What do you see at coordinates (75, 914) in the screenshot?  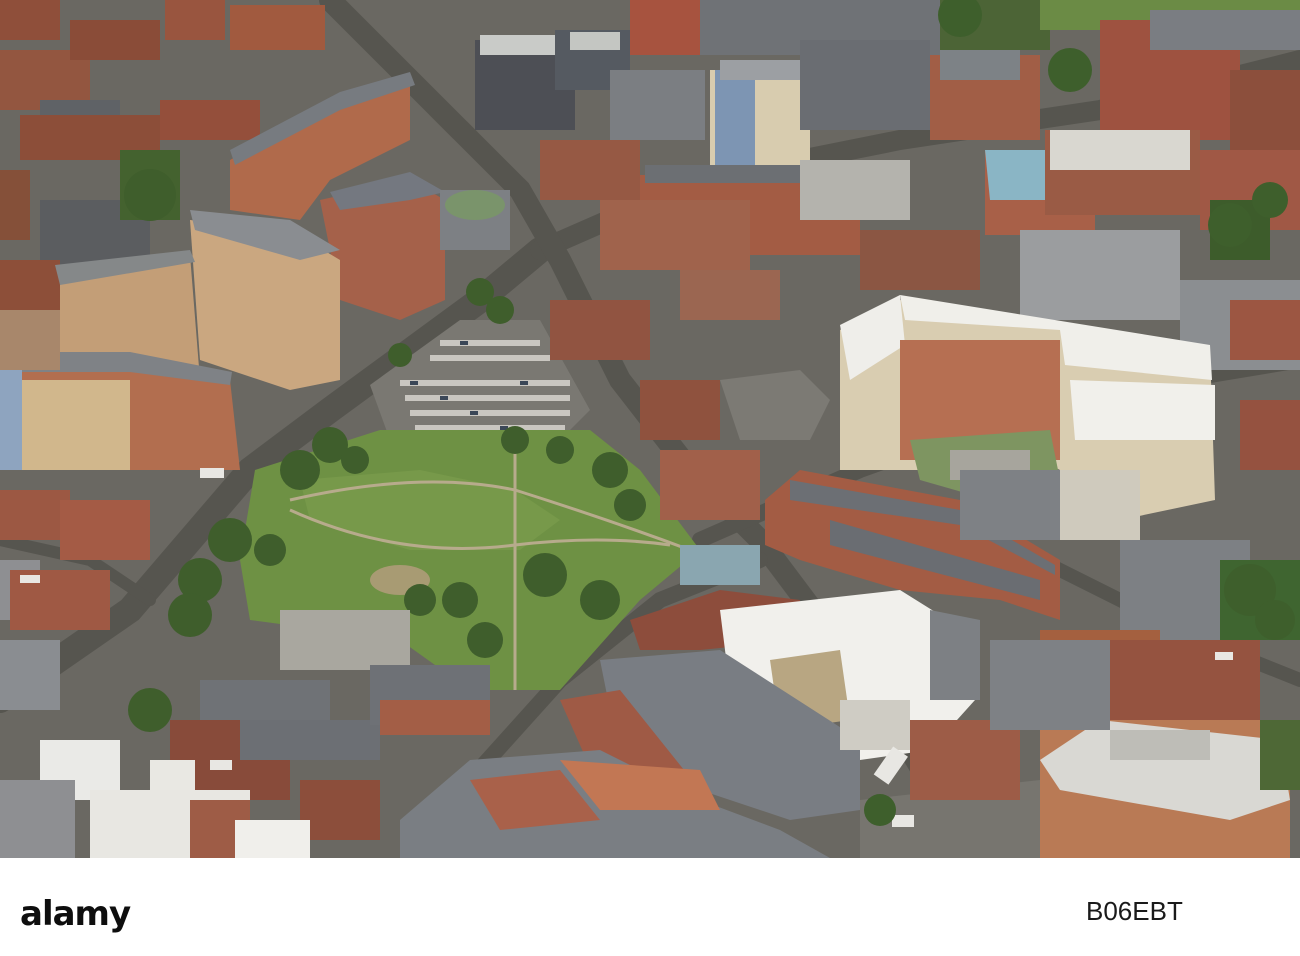 I see `stock-logo: alamy` at bounding box center [75, 914].